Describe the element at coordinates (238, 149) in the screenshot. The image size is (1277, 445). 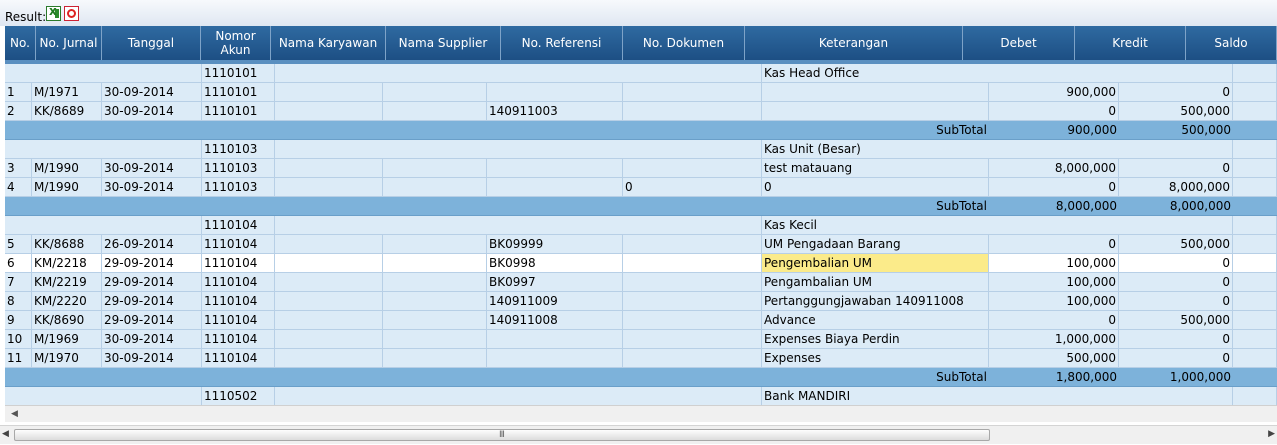
I see `group-cell-akun: 1110103` at that location.